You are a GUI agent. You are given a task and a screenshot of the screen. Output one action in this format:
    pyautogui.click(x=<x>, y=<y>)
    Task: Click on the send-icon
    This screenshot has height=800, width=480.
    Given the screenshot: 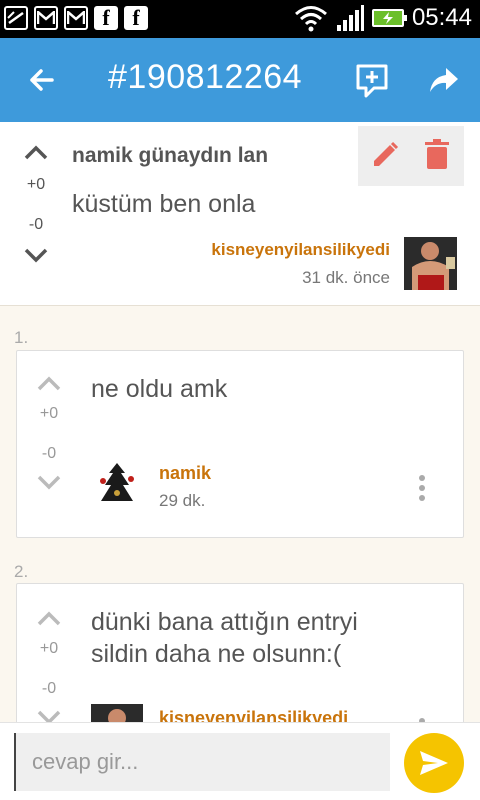 What is the action you would take?
    pyautogui.click(x=434, y=763)
    